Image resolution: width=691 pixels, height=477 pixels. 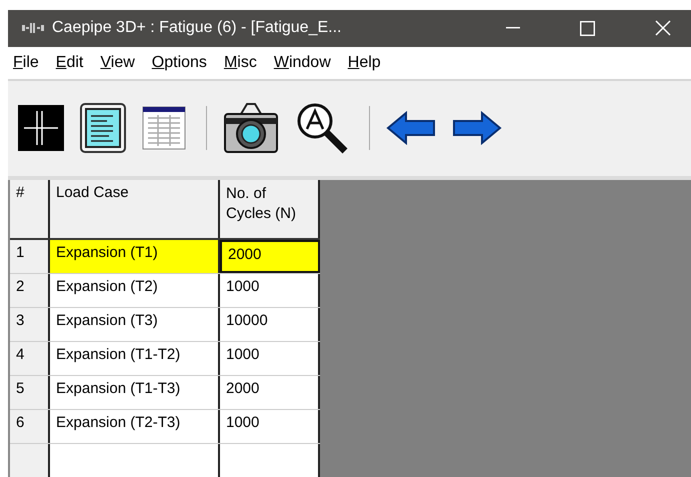 What do you see at coordinates (30, 325) in the screenshot?
I see `row-number: 3` at bounding box center [30, 325].